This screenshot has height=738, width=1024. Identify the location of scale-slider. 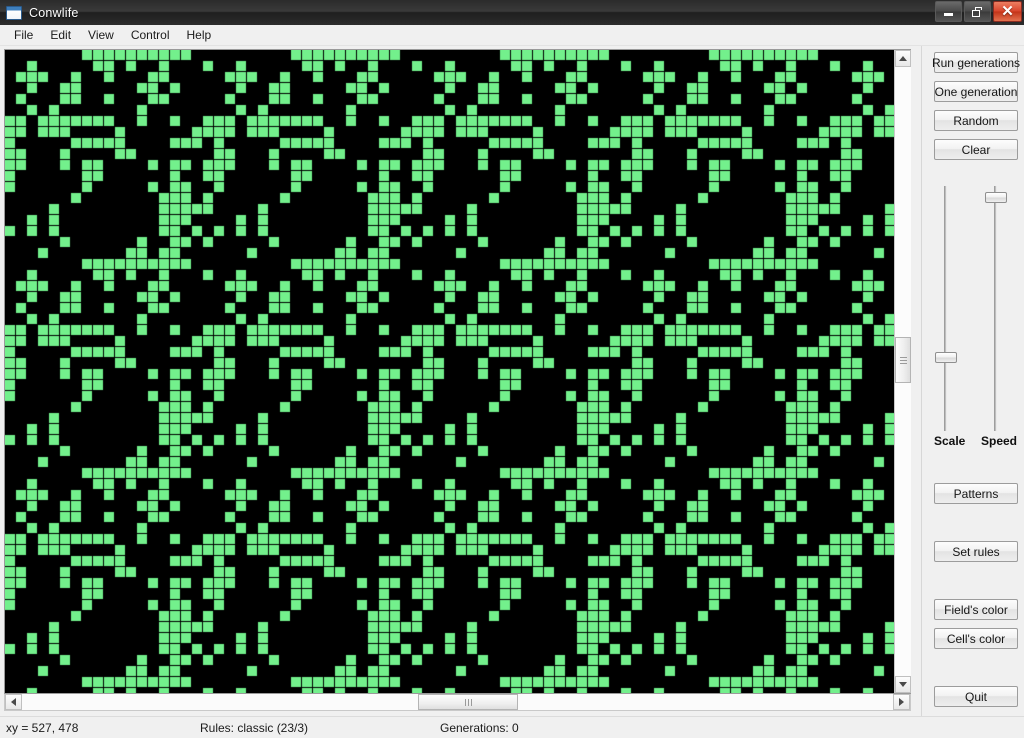
(945, 308).